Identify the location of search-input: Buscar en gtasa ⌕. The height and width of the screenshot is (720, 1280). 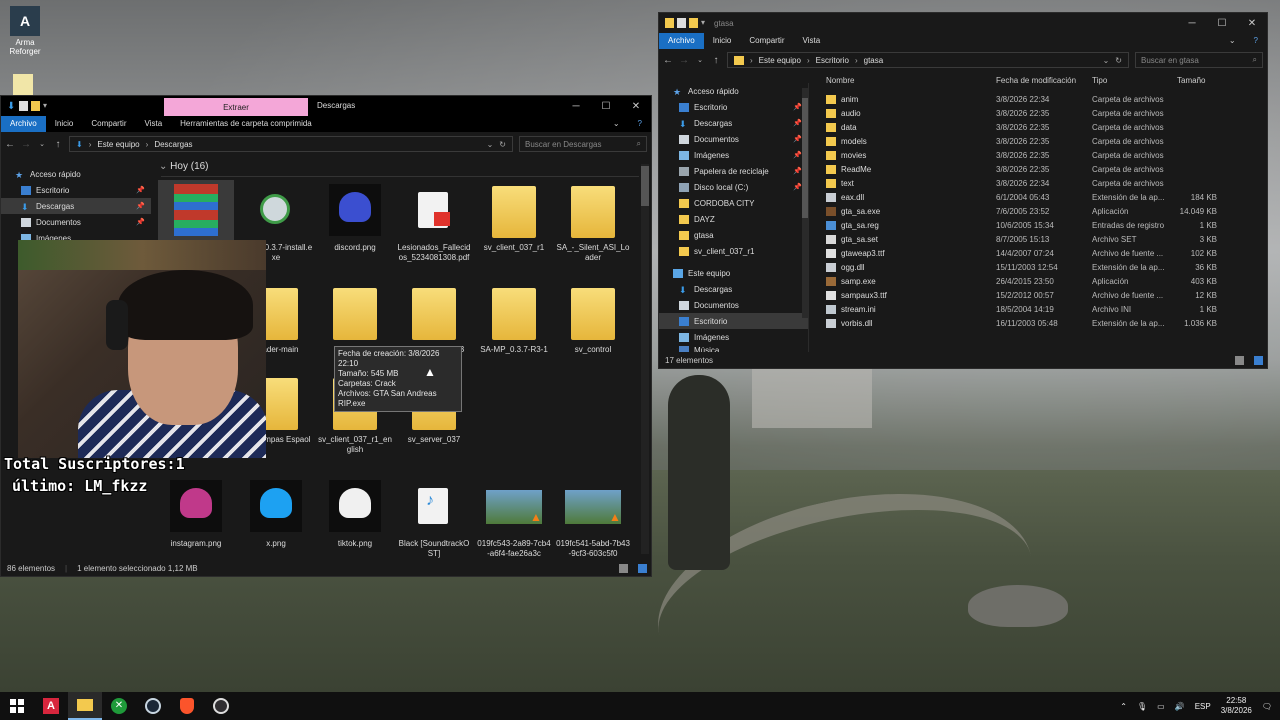
(1199, 60).